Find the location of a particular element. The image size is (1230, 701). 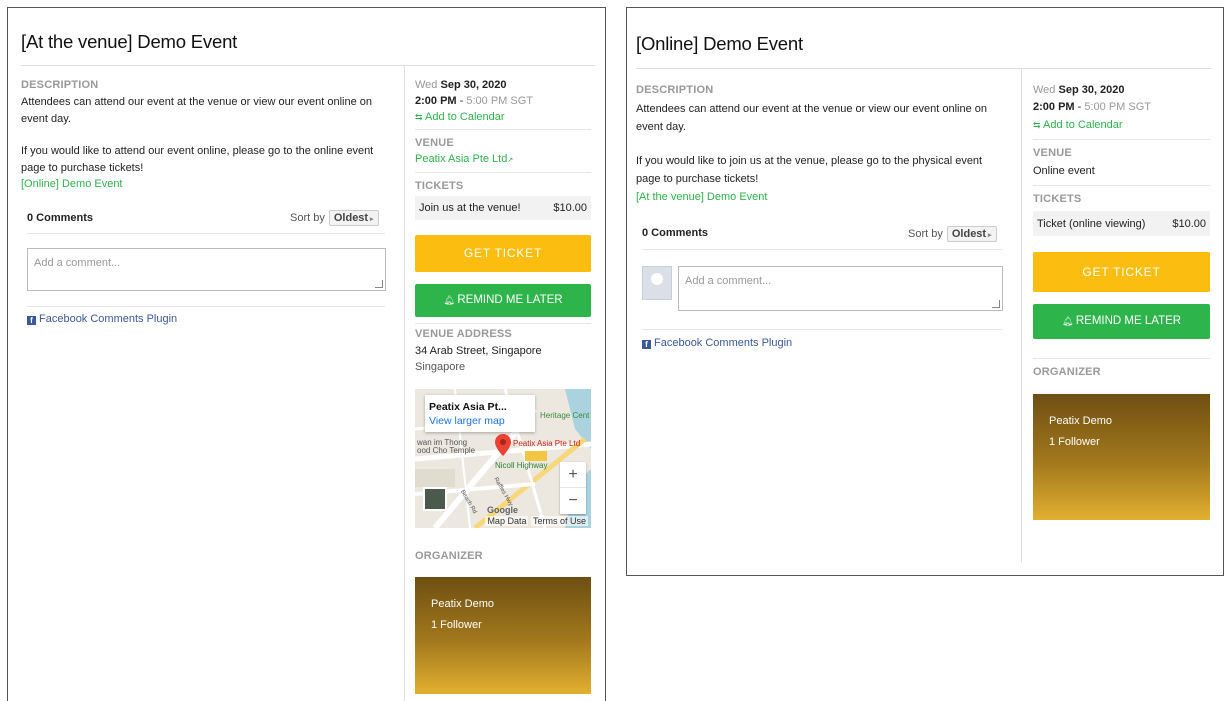

add-to-calendar-label: Add to Calendar is located at coordinates (1083, 125).